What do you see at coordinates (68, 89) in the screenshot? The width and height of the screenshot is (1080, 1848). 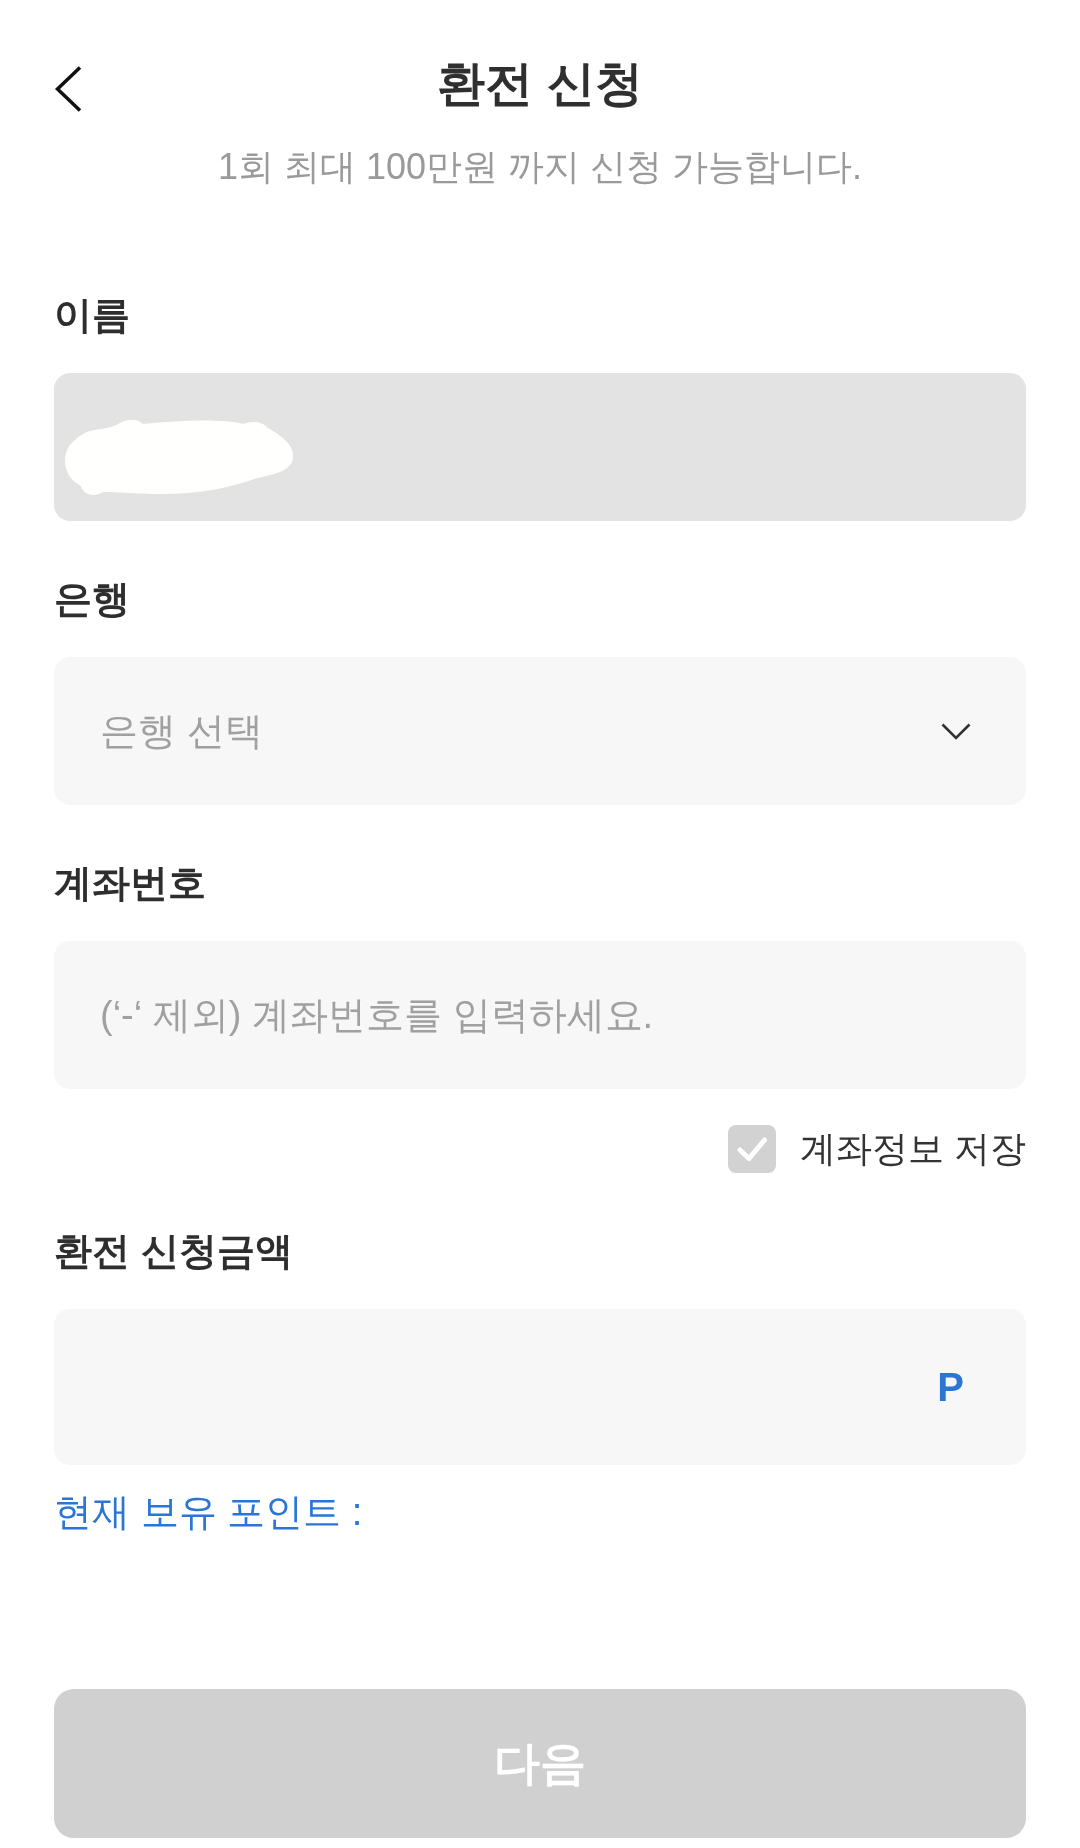 I see `back-icon` at bounding box center [68, 89].